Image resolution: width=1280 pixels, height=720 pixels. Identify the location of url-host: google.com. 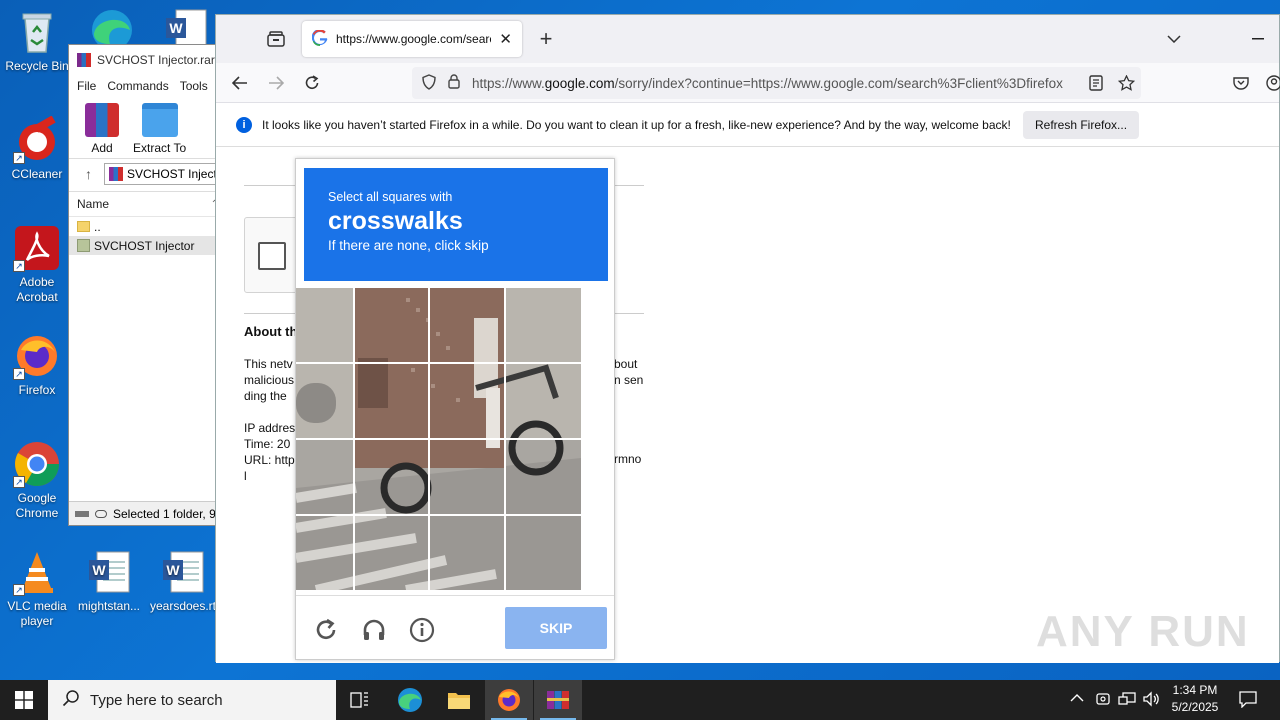
(579, 83).